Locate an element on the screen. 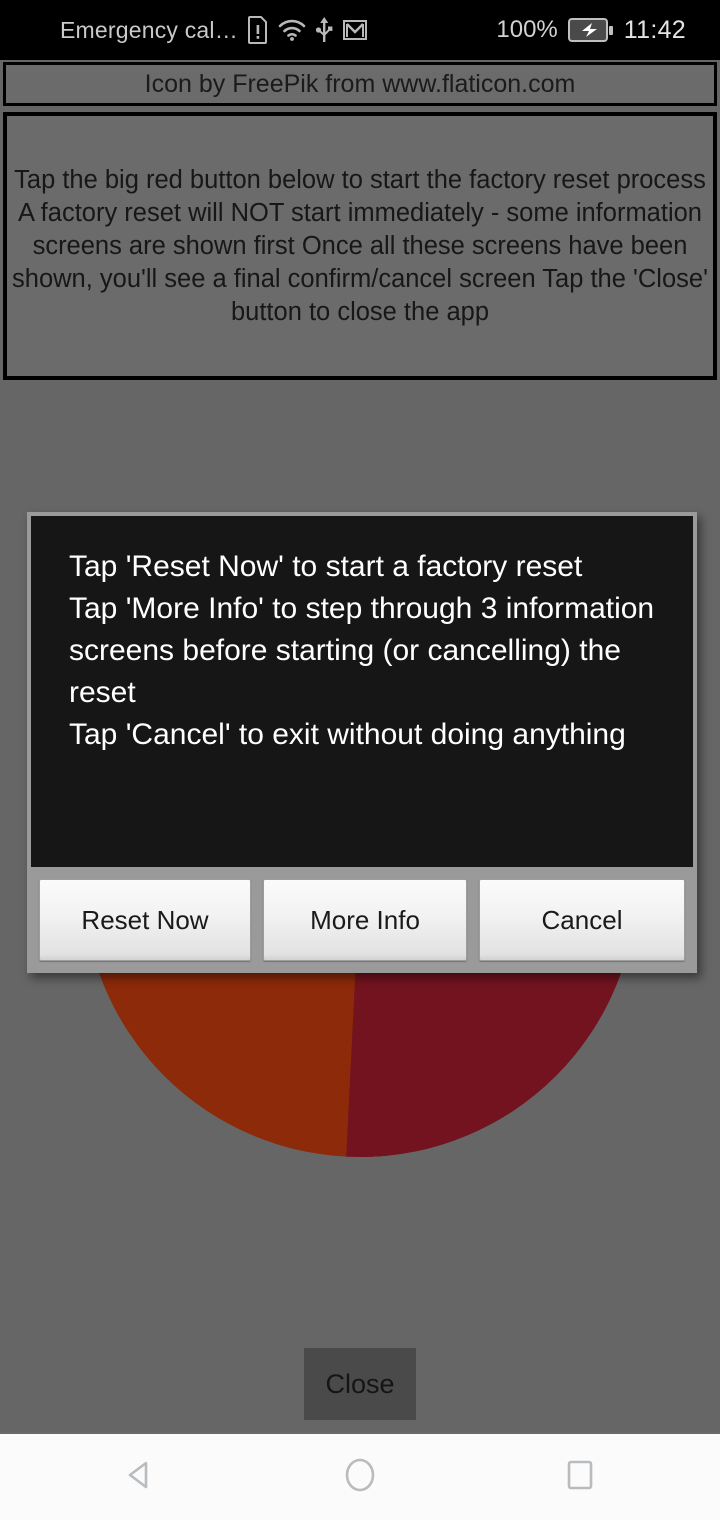 This screenshot has width=720, height=1520. recents-square-icon is located at coordinates (580, 1477).